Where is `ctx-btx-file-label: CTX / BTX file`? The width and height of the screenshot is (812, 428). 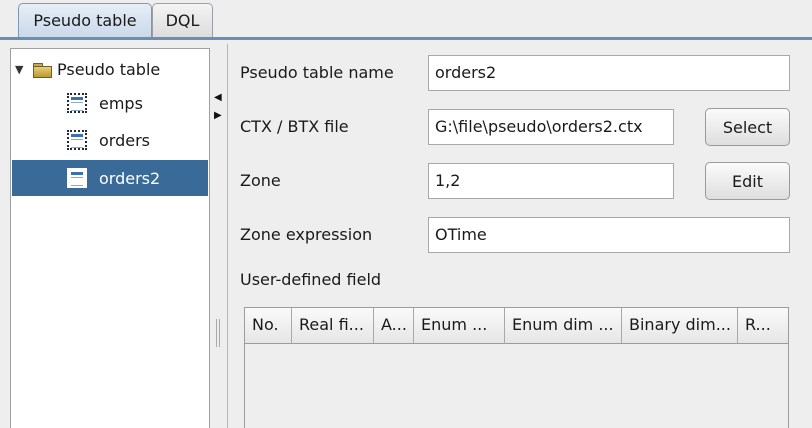 ctx-btx-file-label: CTX / BTX file is located at coordinates (294, 126).